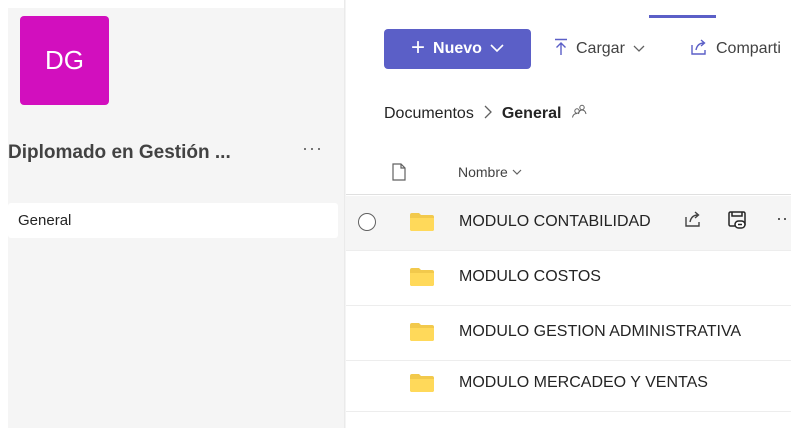 This screenshot has width=791, height=428. What do you see at coordinates (312, 148) in the screenshot?
I see `team-more-options-button: ···` at bounding box center [312, 148].